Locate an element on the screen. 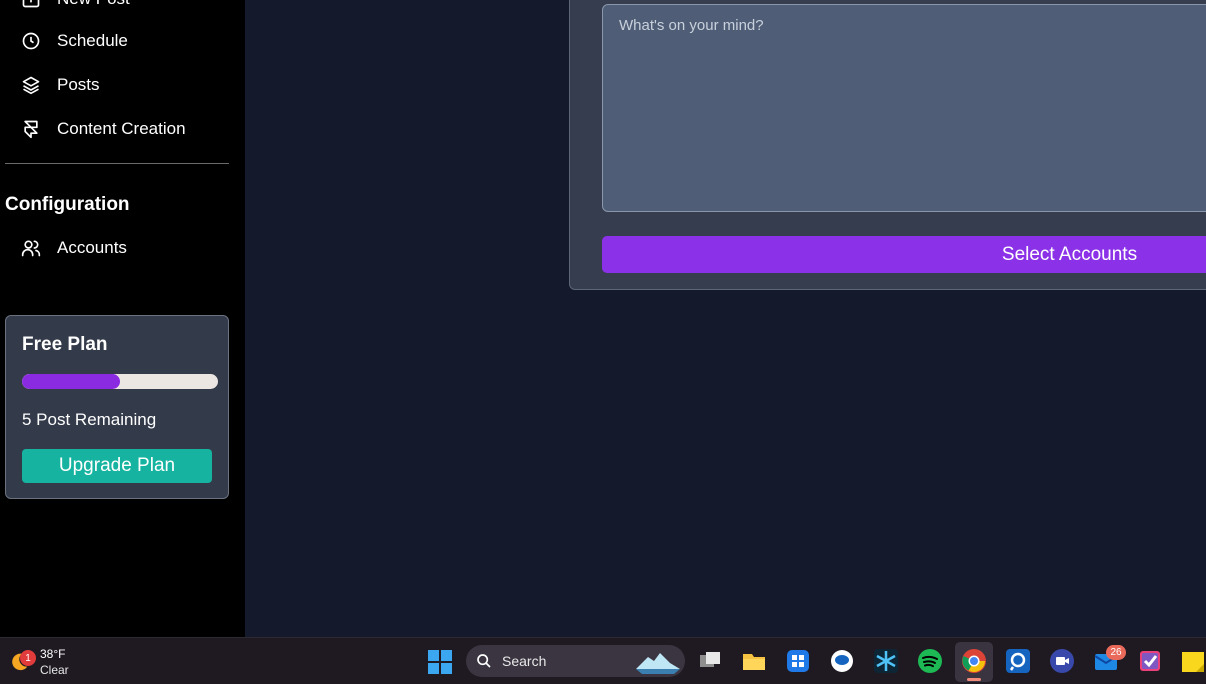 The height and width of the screenshot is (684, 1206). weather-badge: 1 is located at coordinates (28, 658).